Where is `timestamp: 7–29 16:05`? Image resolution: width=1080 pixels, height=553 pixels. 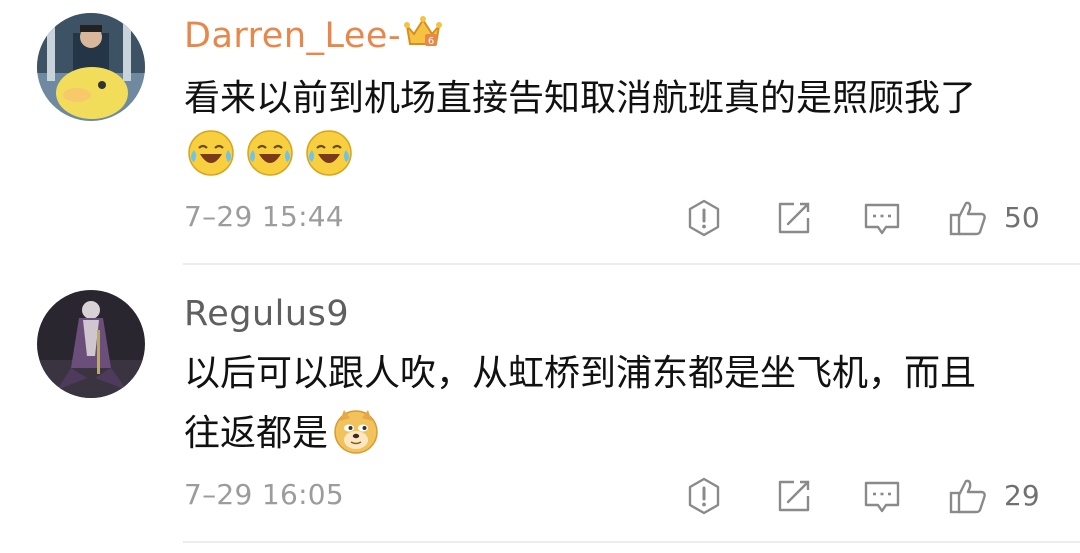
timestamp: 7–29 16:05 is located at coordinates (264, 494).